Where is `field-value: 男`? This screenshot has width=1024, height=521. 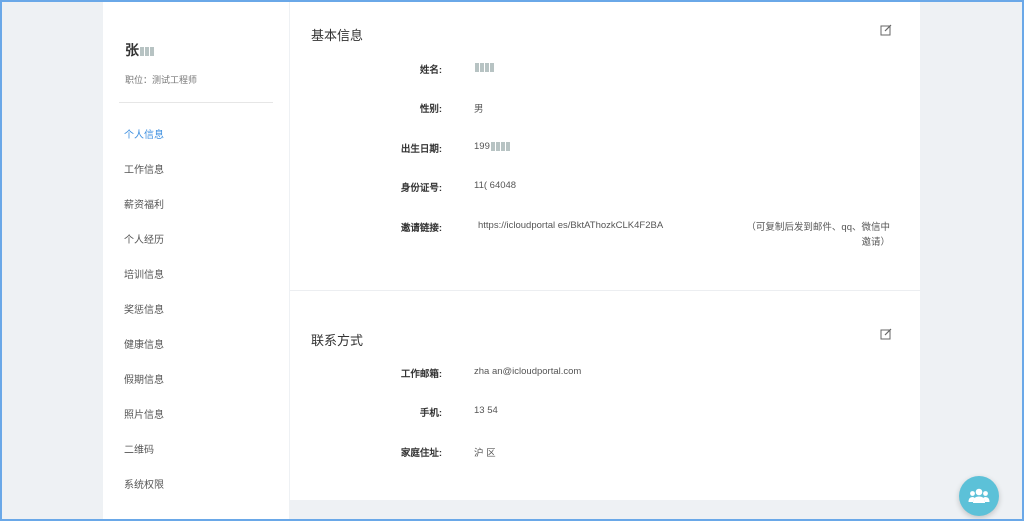
field-value: 男 is located at coordinates (479, 109).